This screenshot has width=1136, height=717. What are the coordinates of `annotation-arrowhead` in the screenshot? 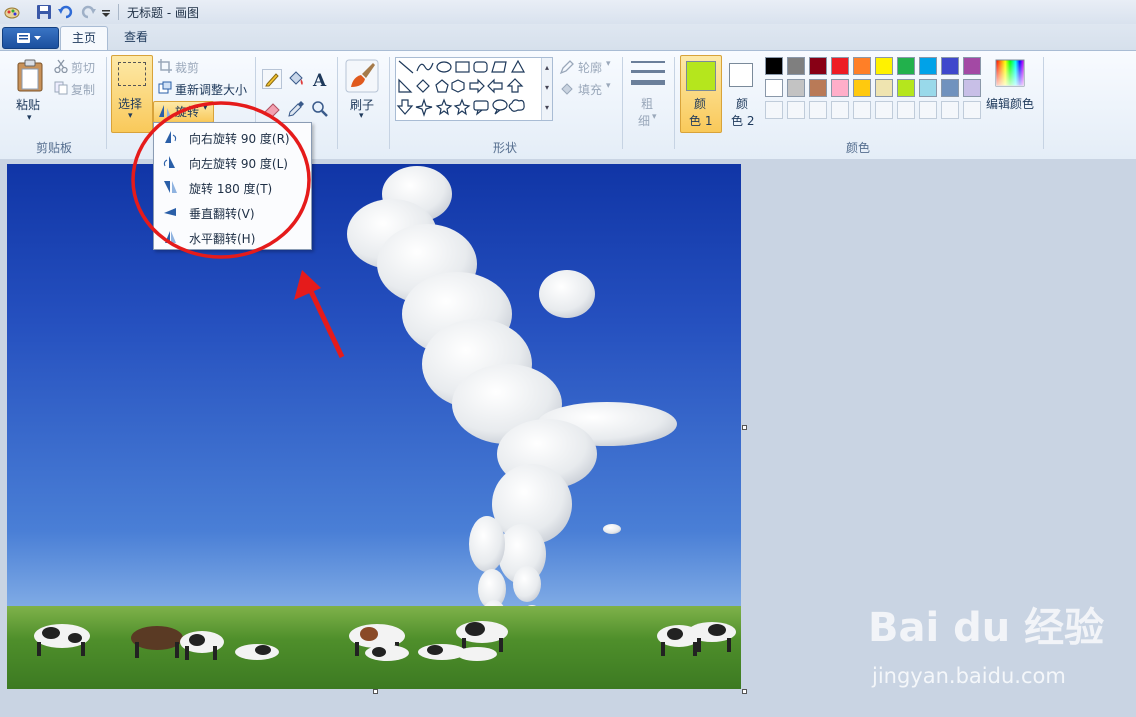 It's located at (307, 285).